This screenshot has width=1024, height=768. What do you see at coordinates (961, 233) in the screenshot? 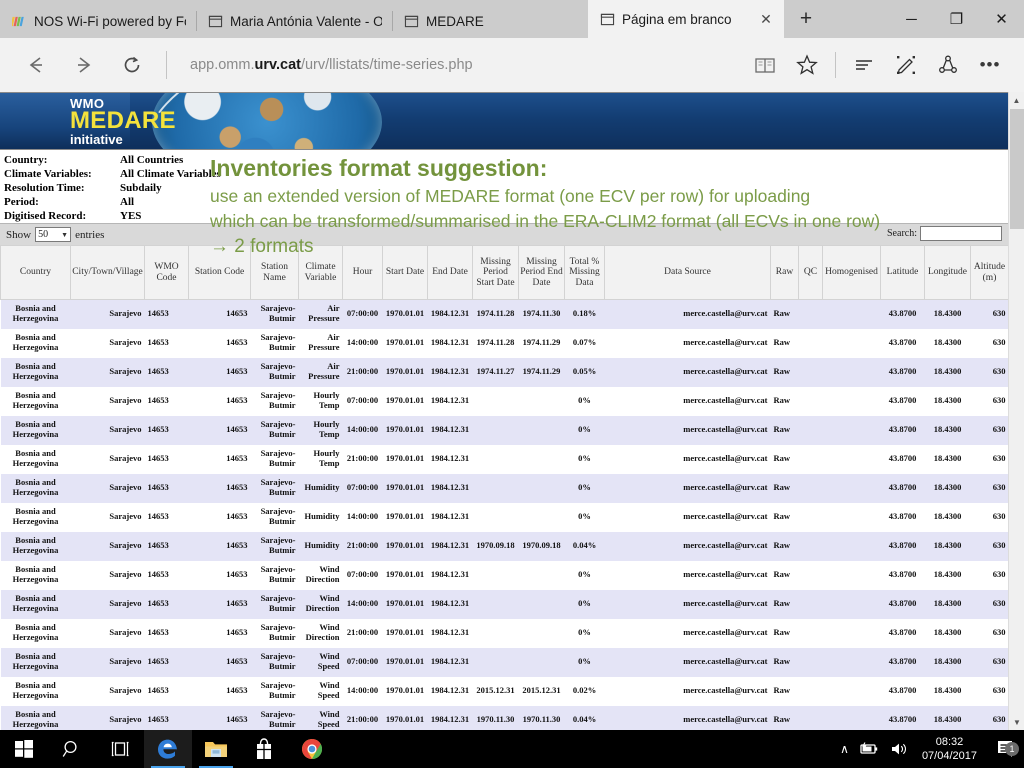
I see `search-input` at bounding box center [961, 233].